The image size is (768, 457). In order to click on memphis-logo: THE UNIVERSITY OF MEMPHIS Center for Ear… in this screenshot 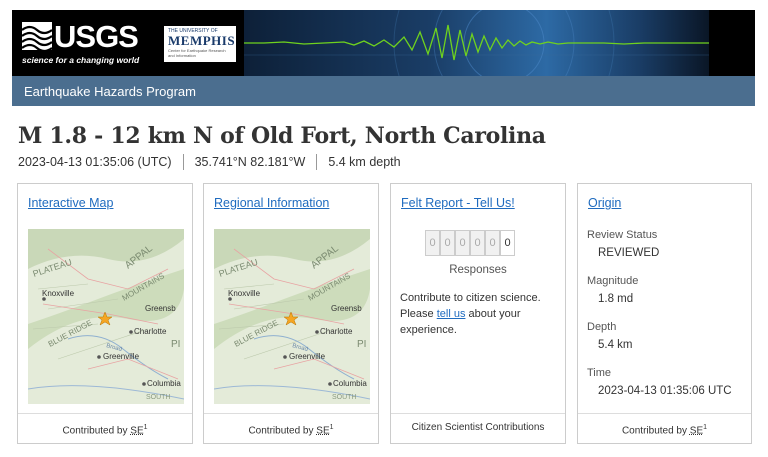, I will do `click(200, 44)`.